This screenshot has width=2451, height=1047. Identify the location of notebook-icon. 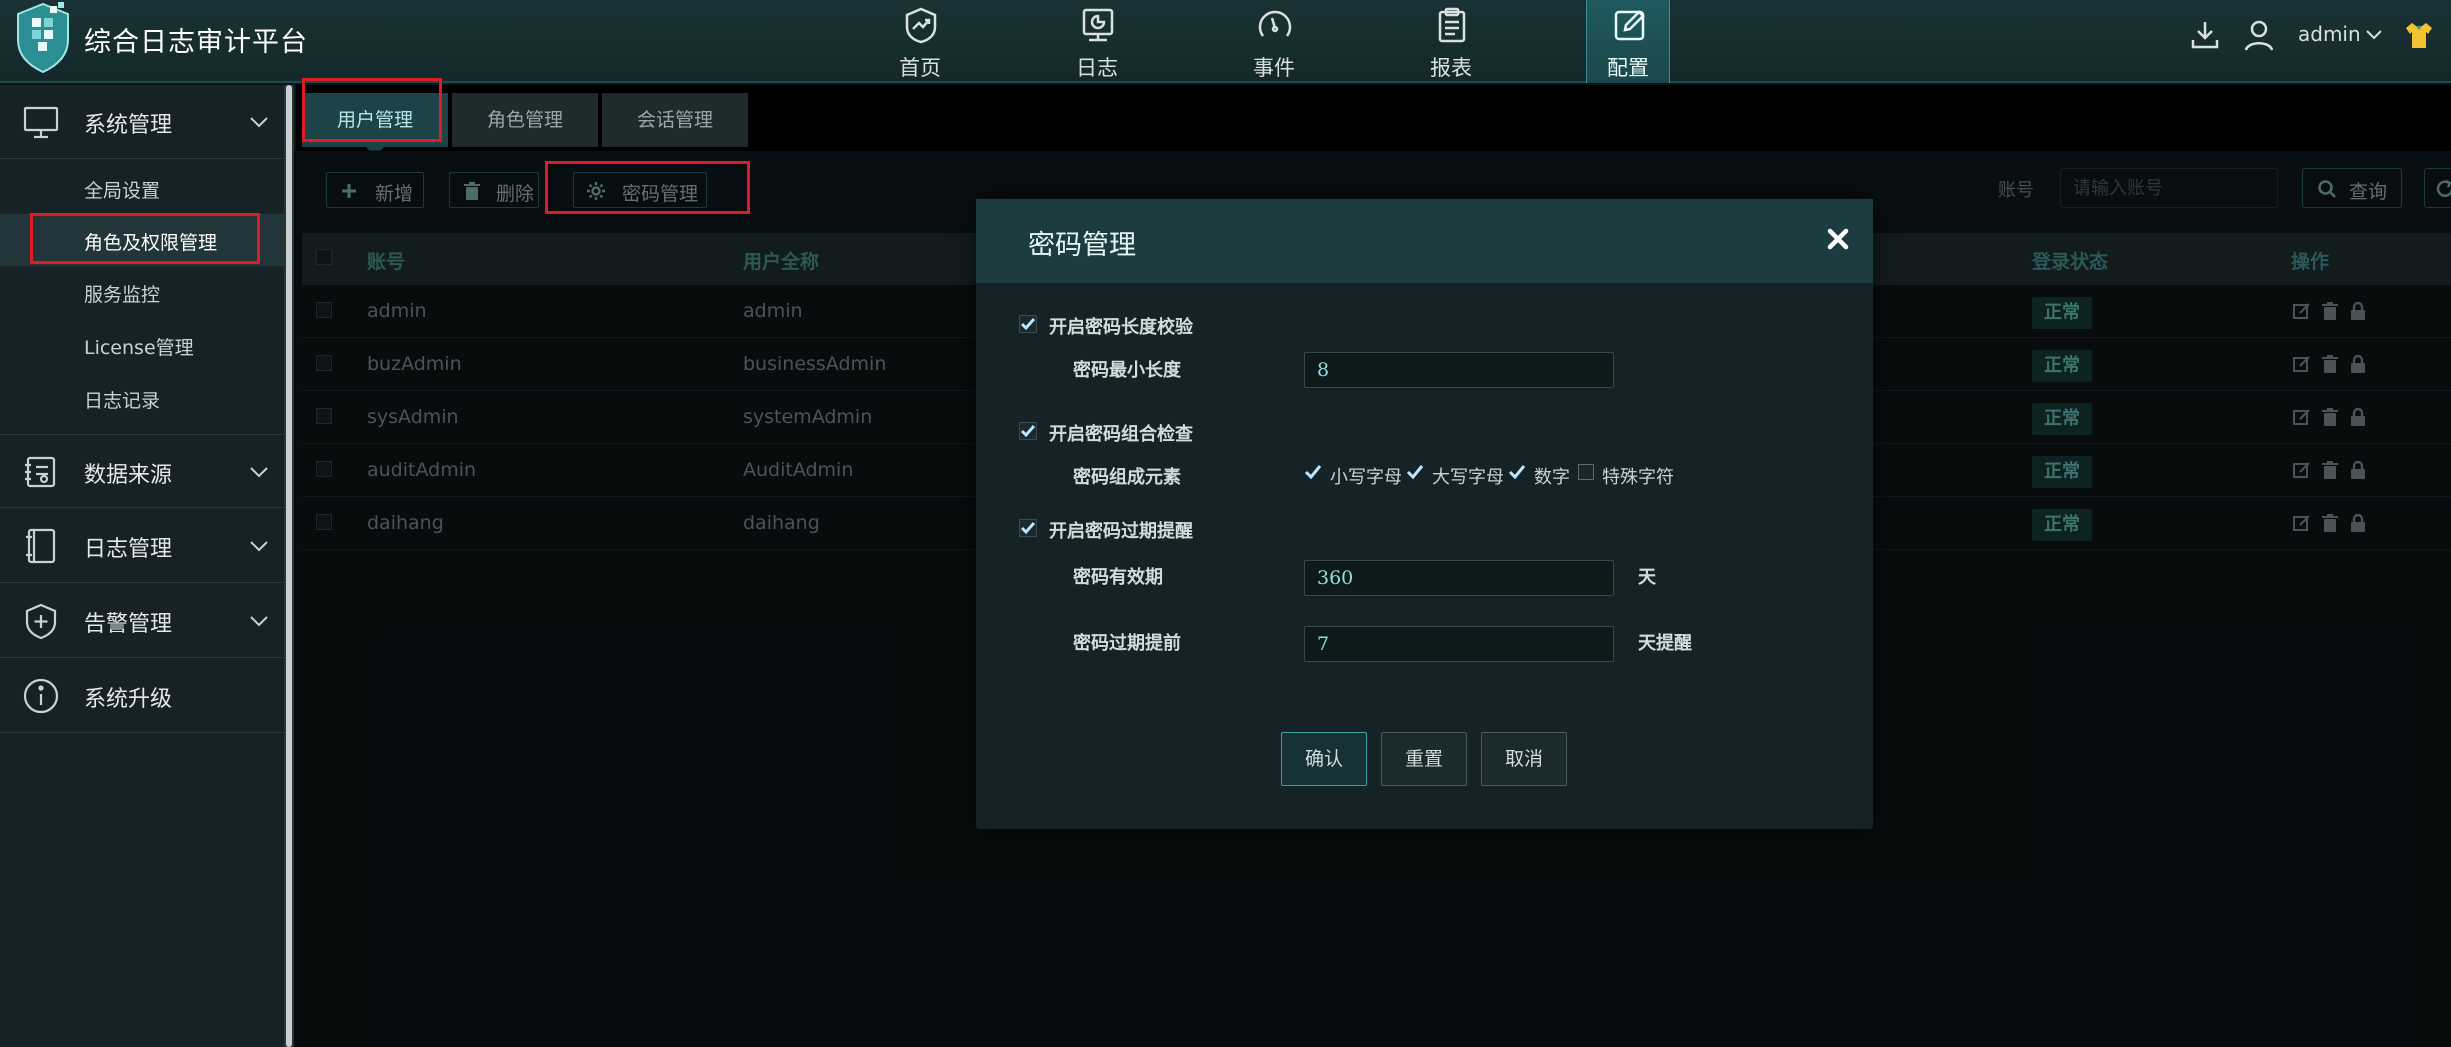
(41, 546).